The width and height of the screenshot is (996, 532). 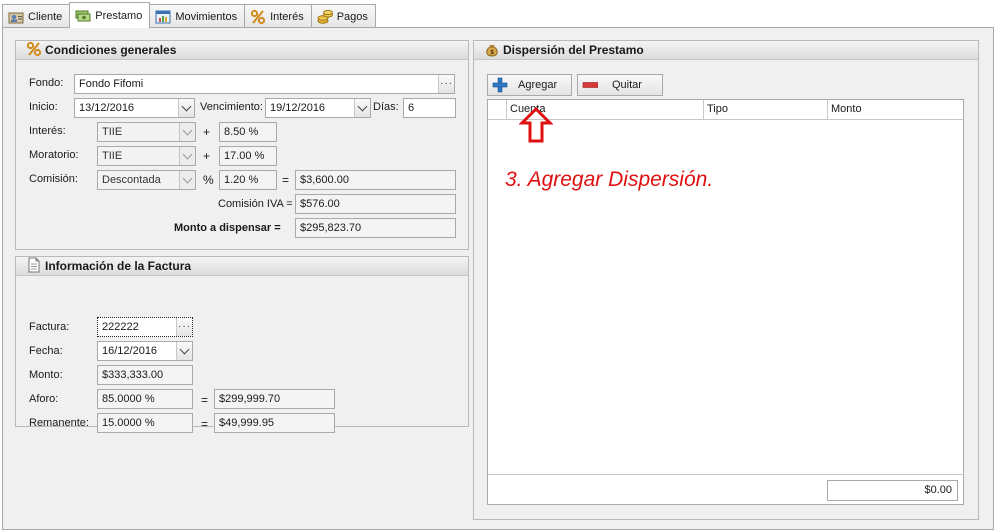 I want to click on comision-tipo-combo: Descontada, so click(x=146, y=180).